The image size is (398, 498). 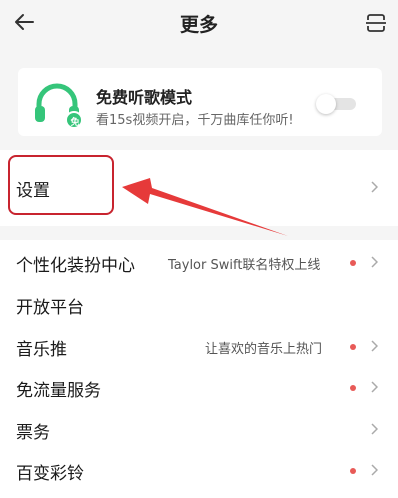 What do you see at coordinates (144, 97) in the screenshot?
I see `promo-title: 免费听歌模式` at bounding box center [144, 97].